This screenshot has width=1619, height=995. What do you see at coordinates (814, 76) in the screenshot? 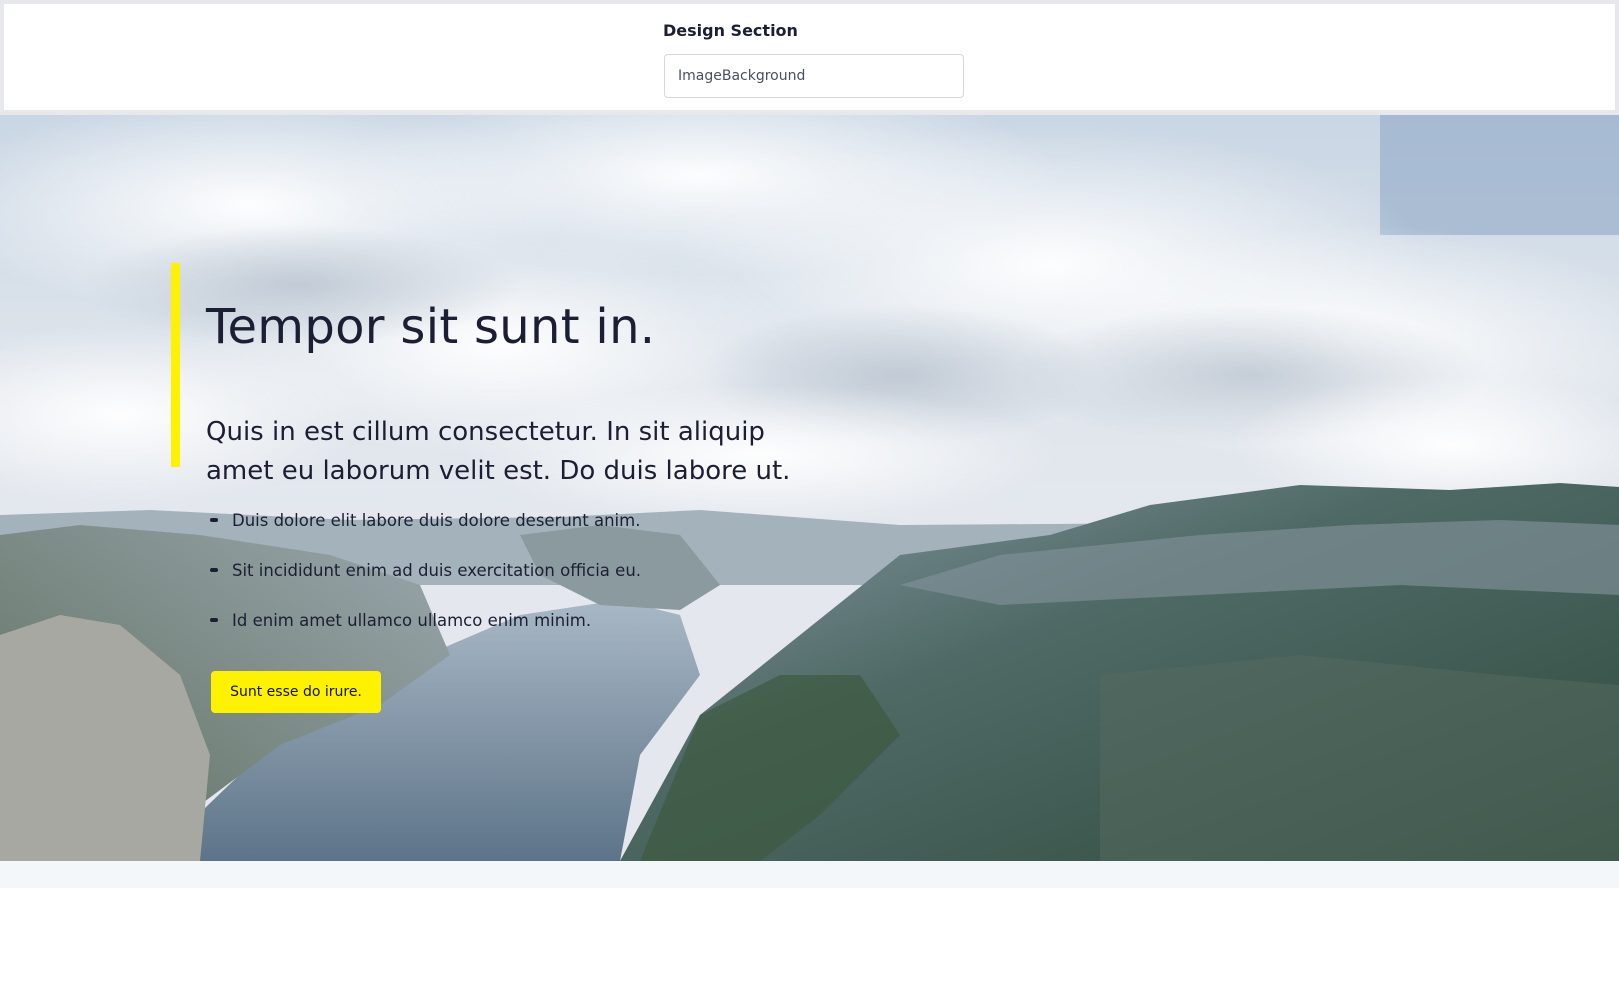
I see `design-section-select: ImageBackground` at bounding box center [814, 76].